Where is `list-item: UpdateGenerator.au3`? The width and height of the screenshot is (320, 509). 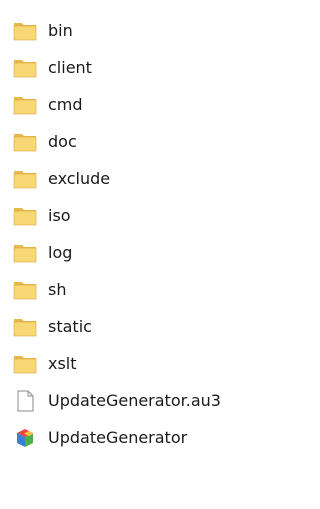
list-item: UpdateGenerator.au3 is located at coordinates (139, 400).